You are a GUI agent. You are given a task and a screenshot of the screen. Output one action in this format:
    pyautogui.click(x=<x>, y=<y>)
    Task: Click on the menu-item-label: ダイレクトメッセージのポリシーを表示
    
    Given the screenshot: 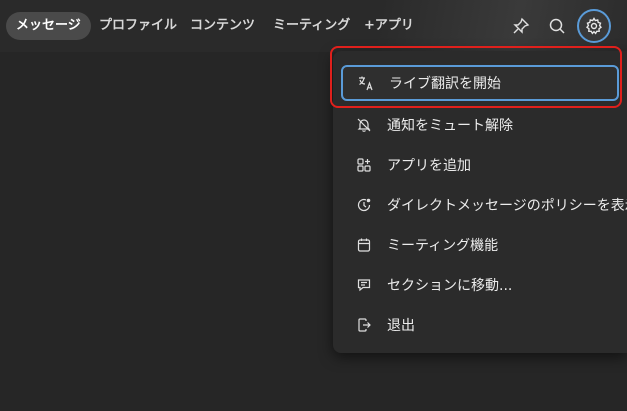 What is the action you would take?
    pyautogui.click(x=507, y=206)
    